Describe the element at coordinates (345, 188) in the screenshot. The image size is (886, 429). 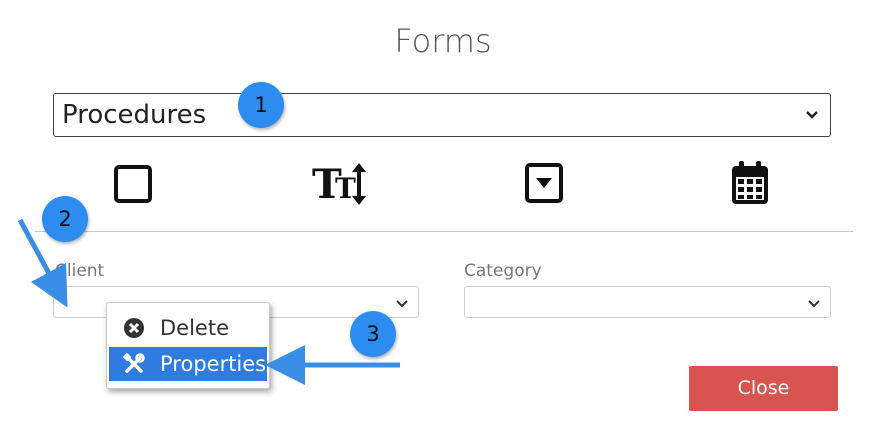
I see `svg-text: T` at that location.